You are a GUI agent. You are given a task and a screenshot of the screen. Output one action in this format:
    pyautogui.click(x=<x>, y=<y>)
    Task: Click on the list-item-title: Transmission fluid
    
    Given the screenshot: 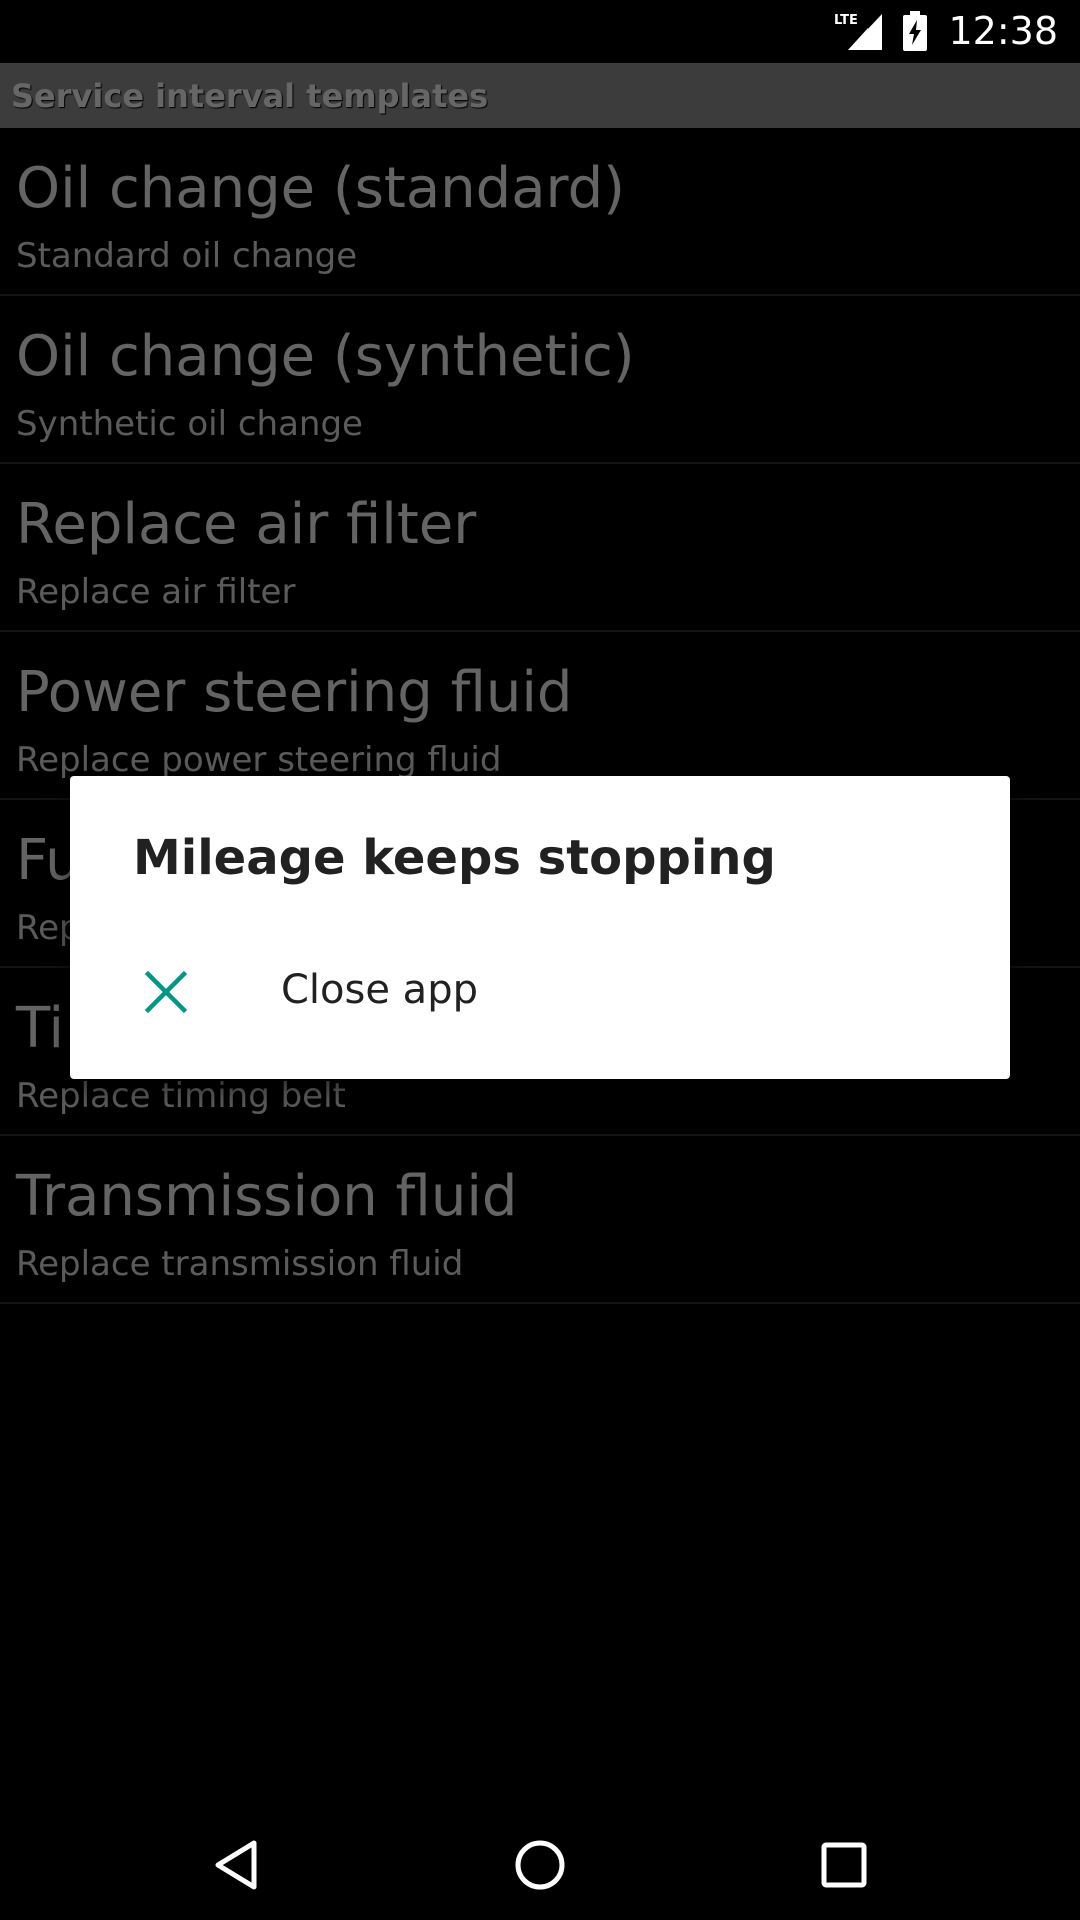 What is the action you would take?
    pyautogui.click(x=267, y=1196)
    